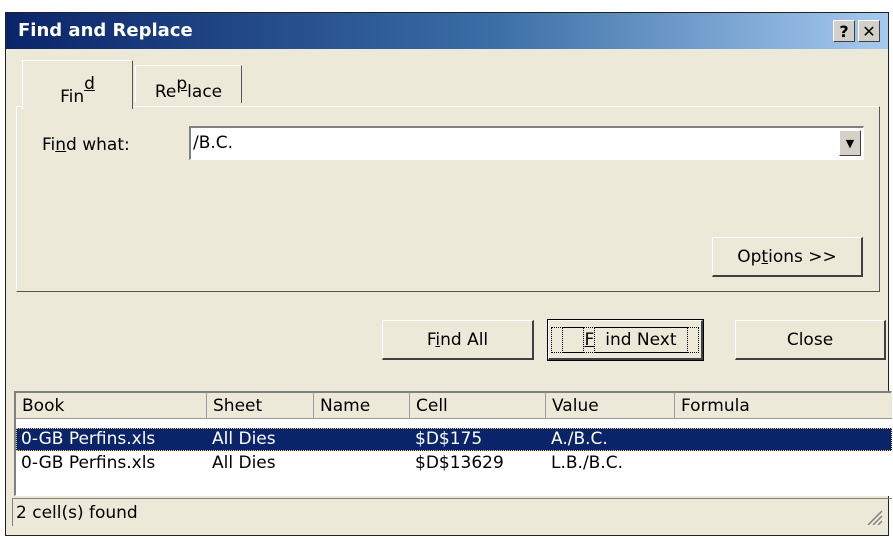  I want to click on find-what-combobox: ▼, so click(526, 143).